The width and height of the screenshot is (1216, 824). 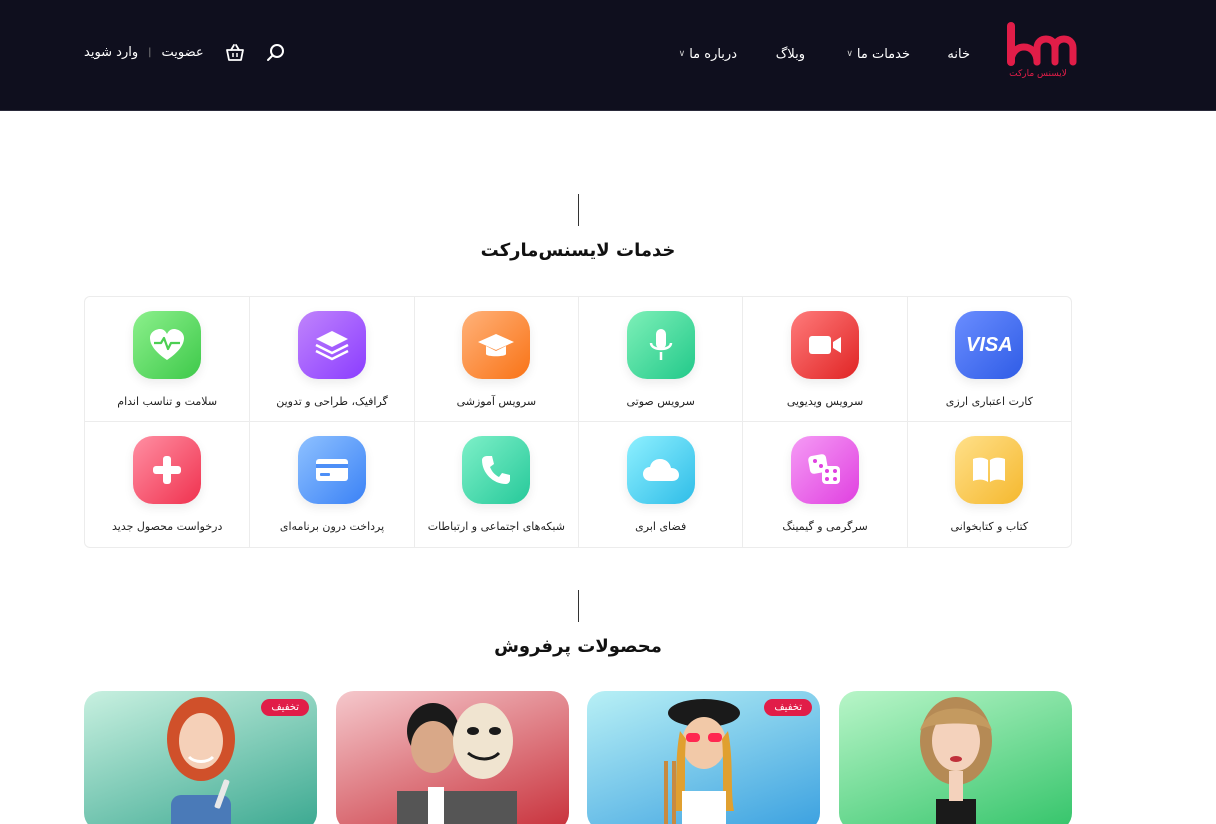 I want to click on nav-services-label: خدمات ما, so click(x=883, y=54).